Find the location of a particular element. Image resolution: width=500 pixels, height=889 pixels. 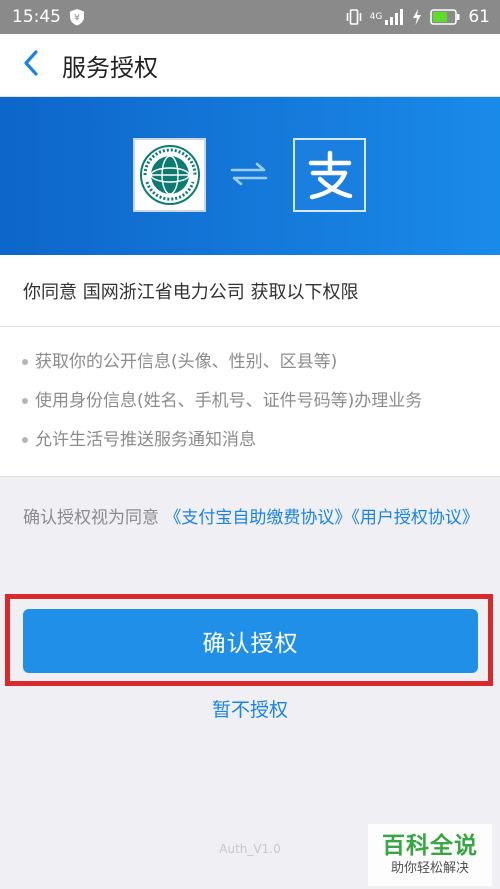

consent-statement: 你同意 国网浙江省电力公司 获取以下权限 is located at coordinates (250, 291).